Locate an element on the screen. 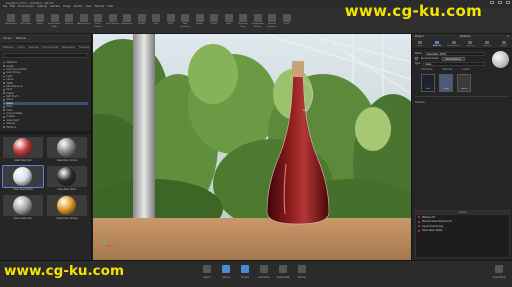 This screenshot has height=287, width=512. toolbar-button-label: Tools is located at coordinates (228, 24).